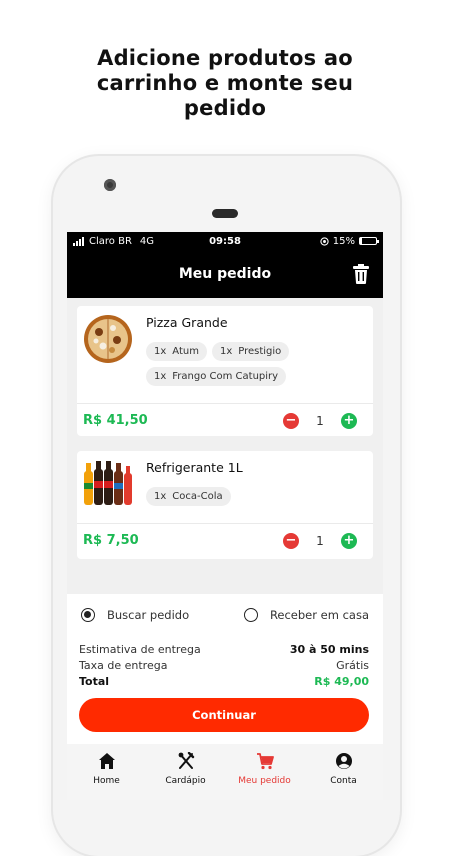 Image resolution: width=450 pixels, height=856 pixels. I want to click on tab-label: Cardápio, so click(185, 781).